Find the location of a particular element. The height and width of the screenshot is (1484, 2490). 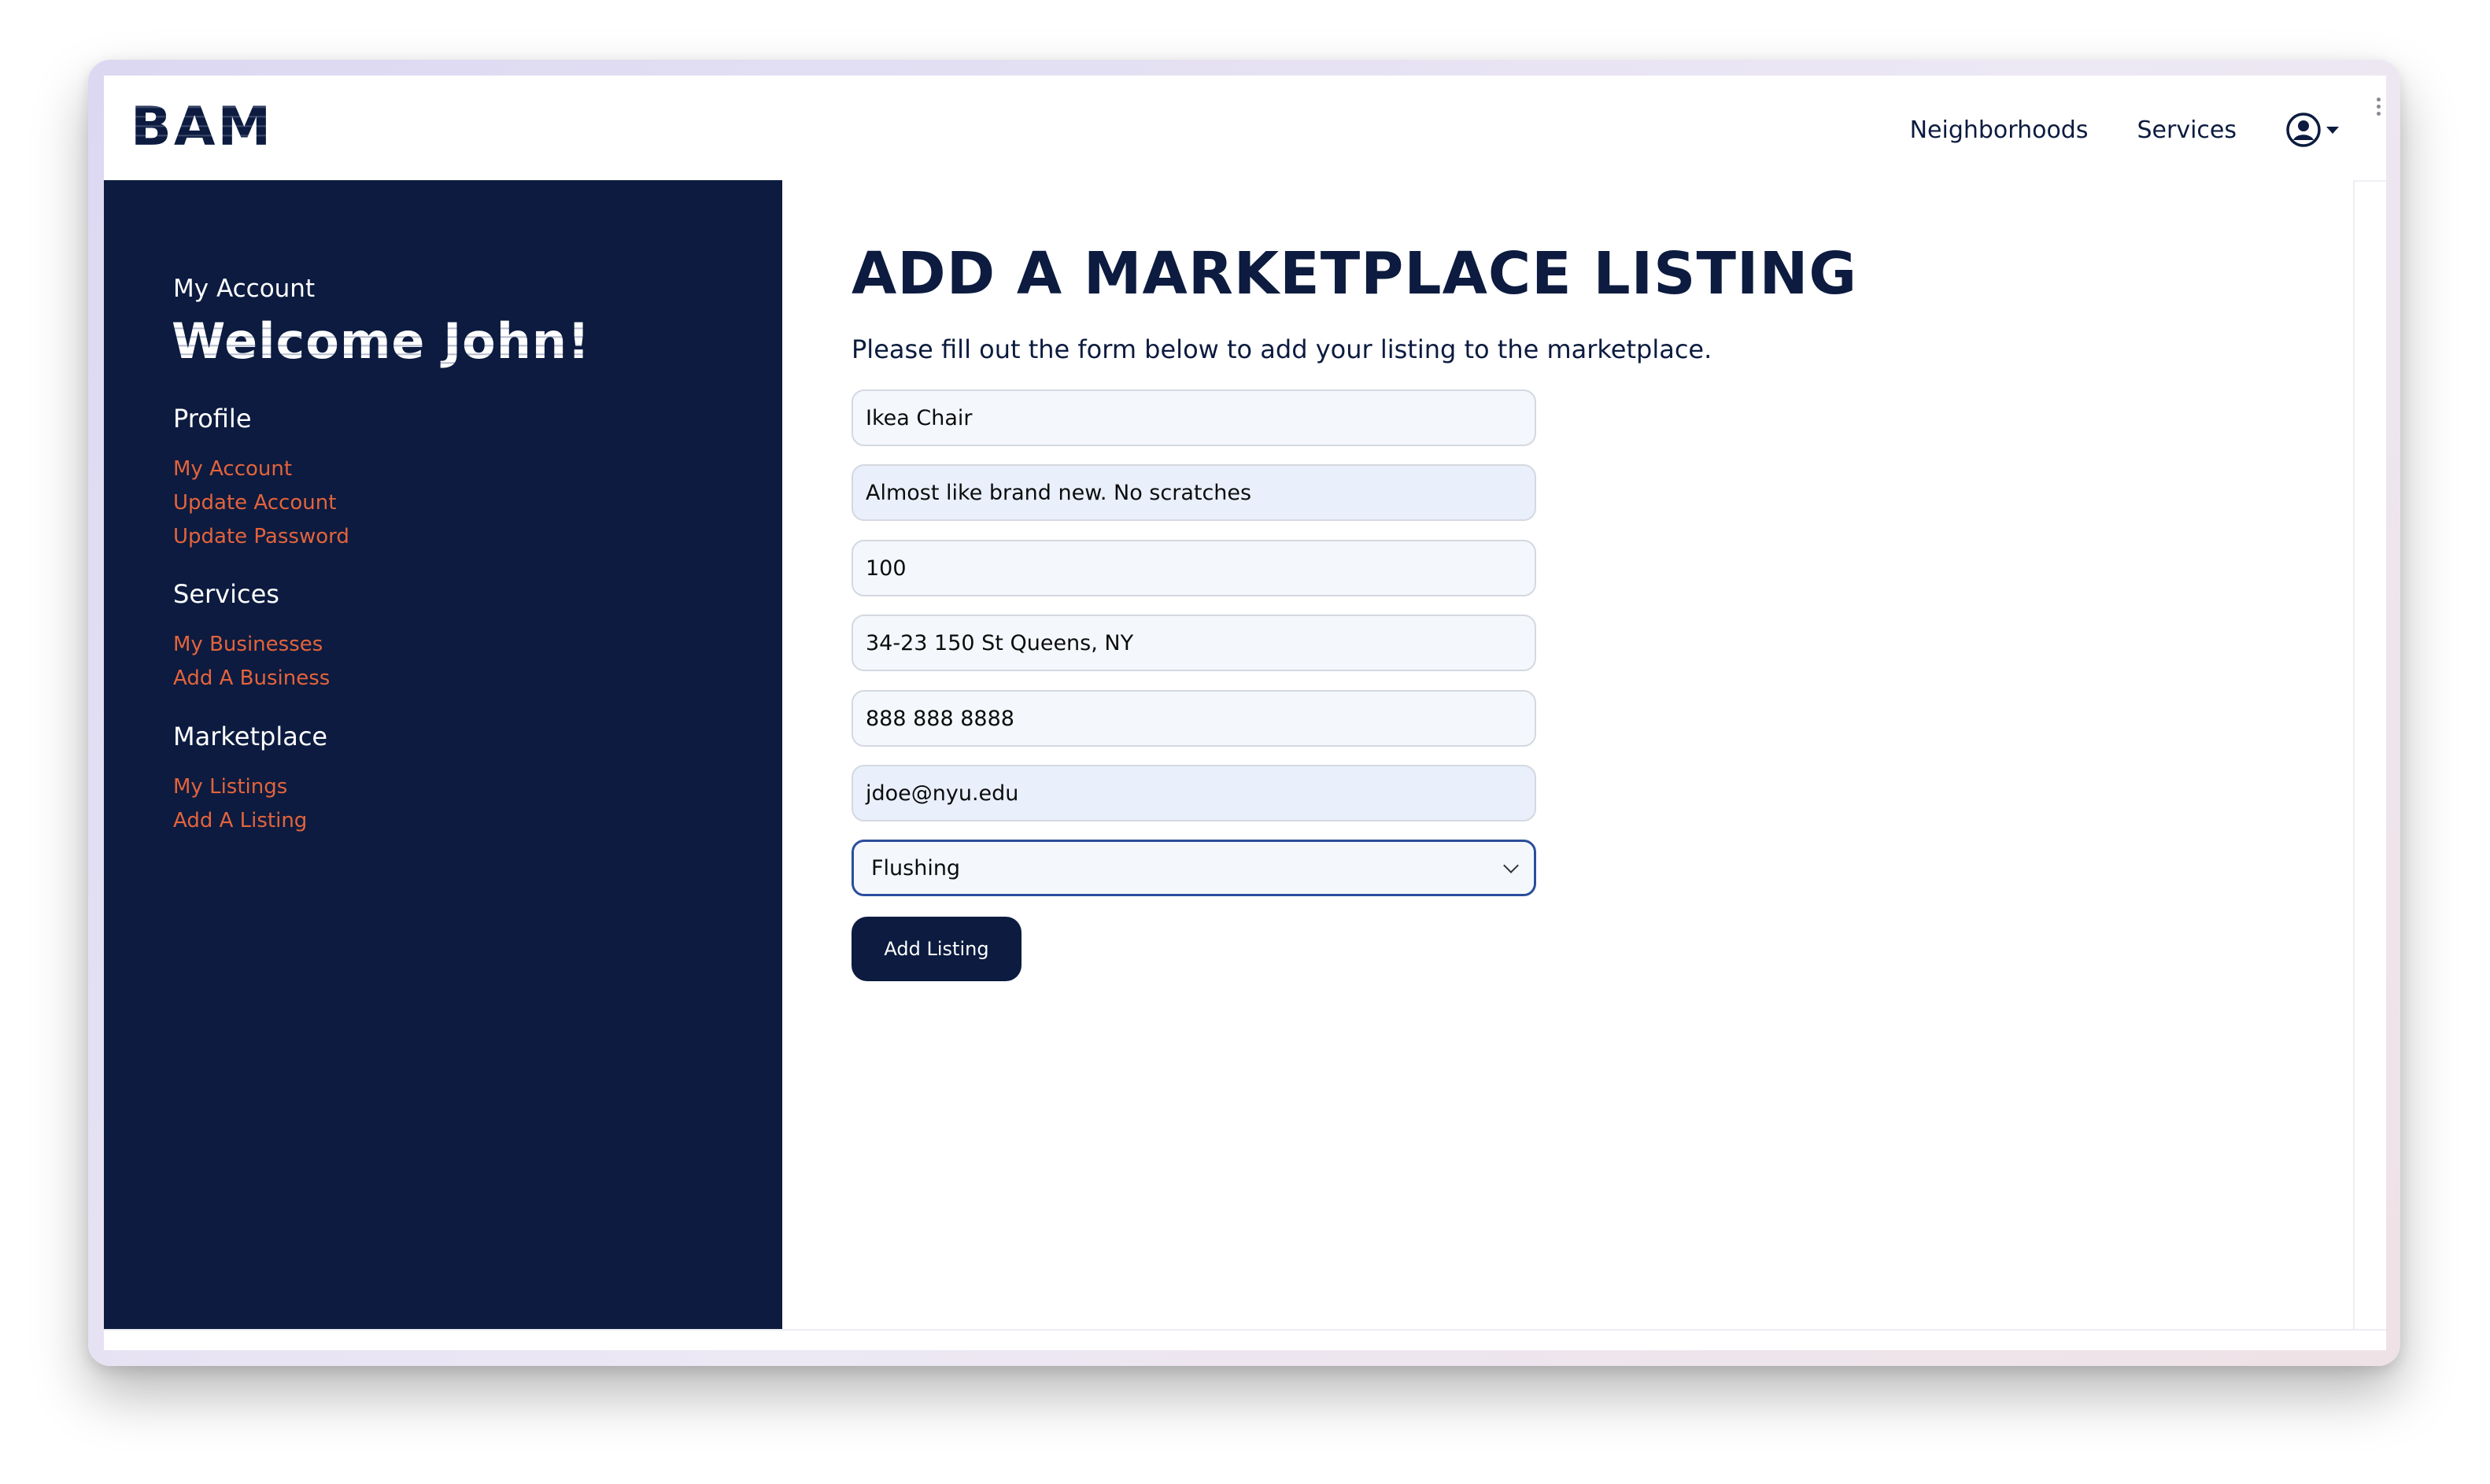

welcome-heading: Welcome John! is located at coordinates (381, 341).